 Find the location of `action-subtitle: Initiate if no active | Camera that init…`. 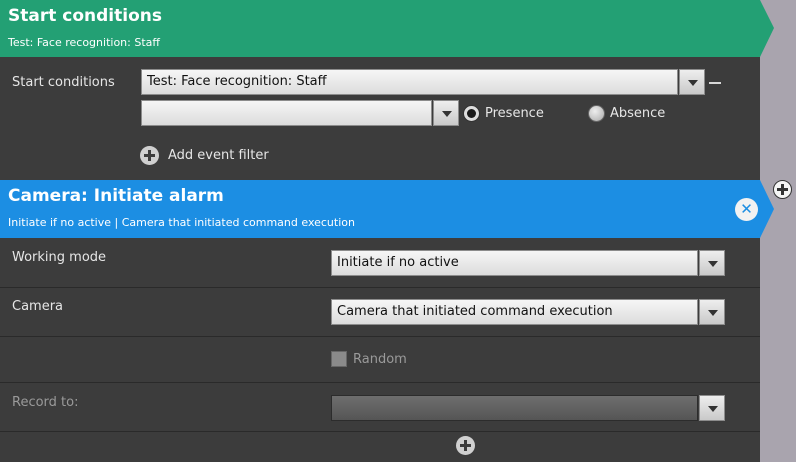

action-subtitle: Initiate if no active | Camera that init… is located at coordinates (181, 222).